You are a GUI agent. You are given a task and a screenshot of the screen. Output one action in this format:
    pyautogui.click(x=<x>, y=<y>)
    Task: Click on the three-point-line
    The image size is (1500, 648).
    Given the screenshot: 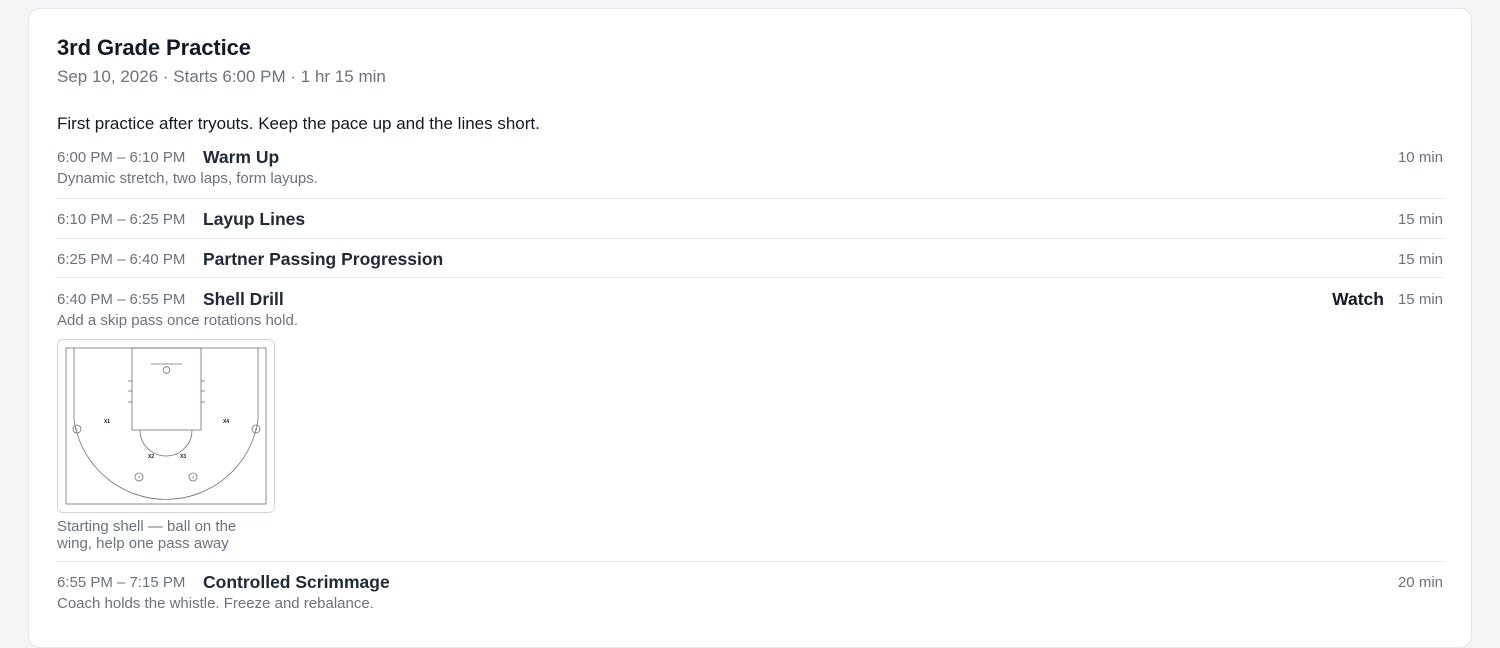 What is the action you would take?
    pyautogui.click(x=166, y=424)
    